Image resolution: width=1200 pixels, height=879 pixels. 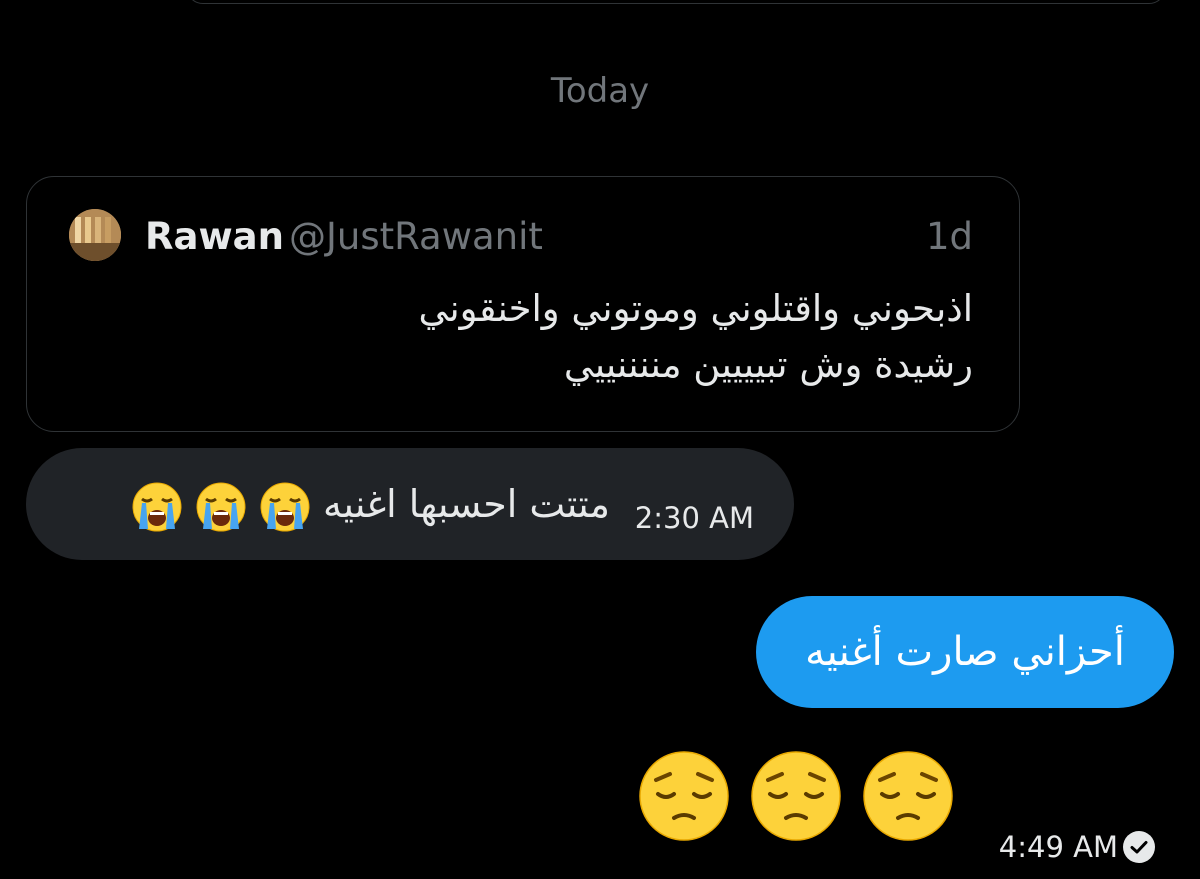 I want to click on date-separator: Today, so click(x=600, y=91).